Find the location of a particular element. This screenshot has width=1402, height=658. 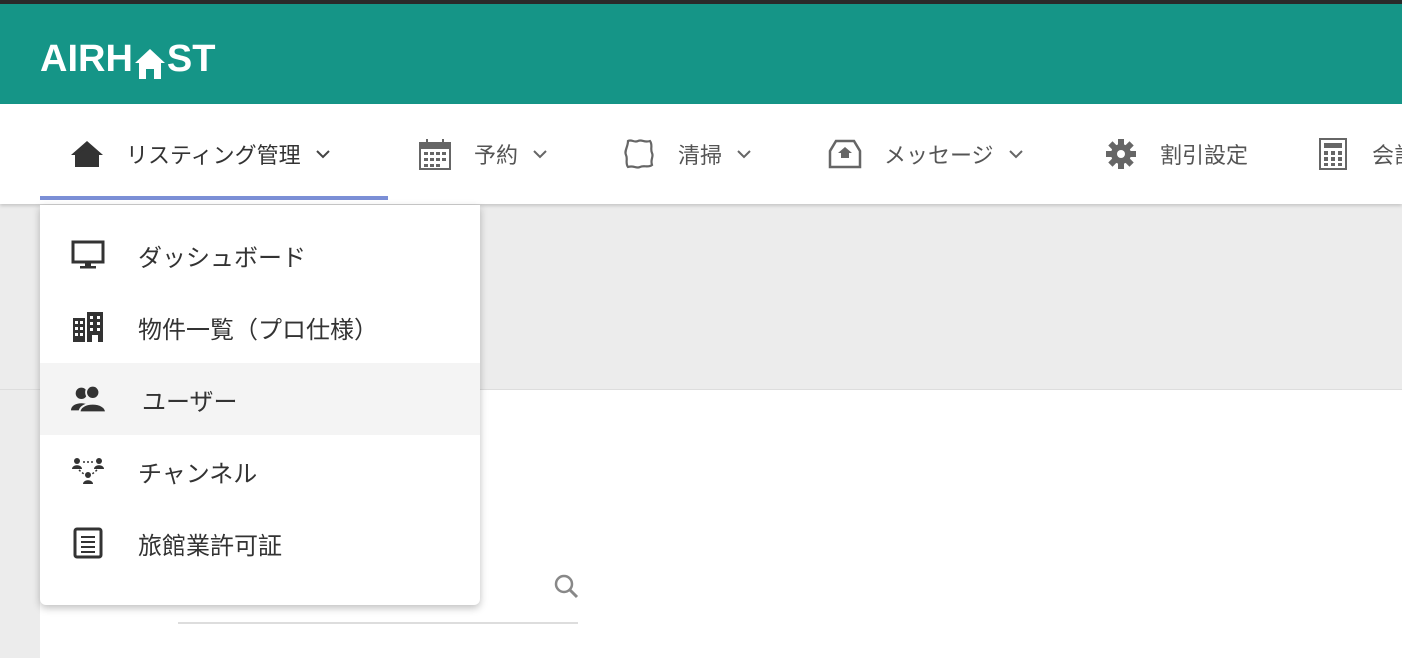

nav-label: メッセージ is located at coordinates (939, 156).